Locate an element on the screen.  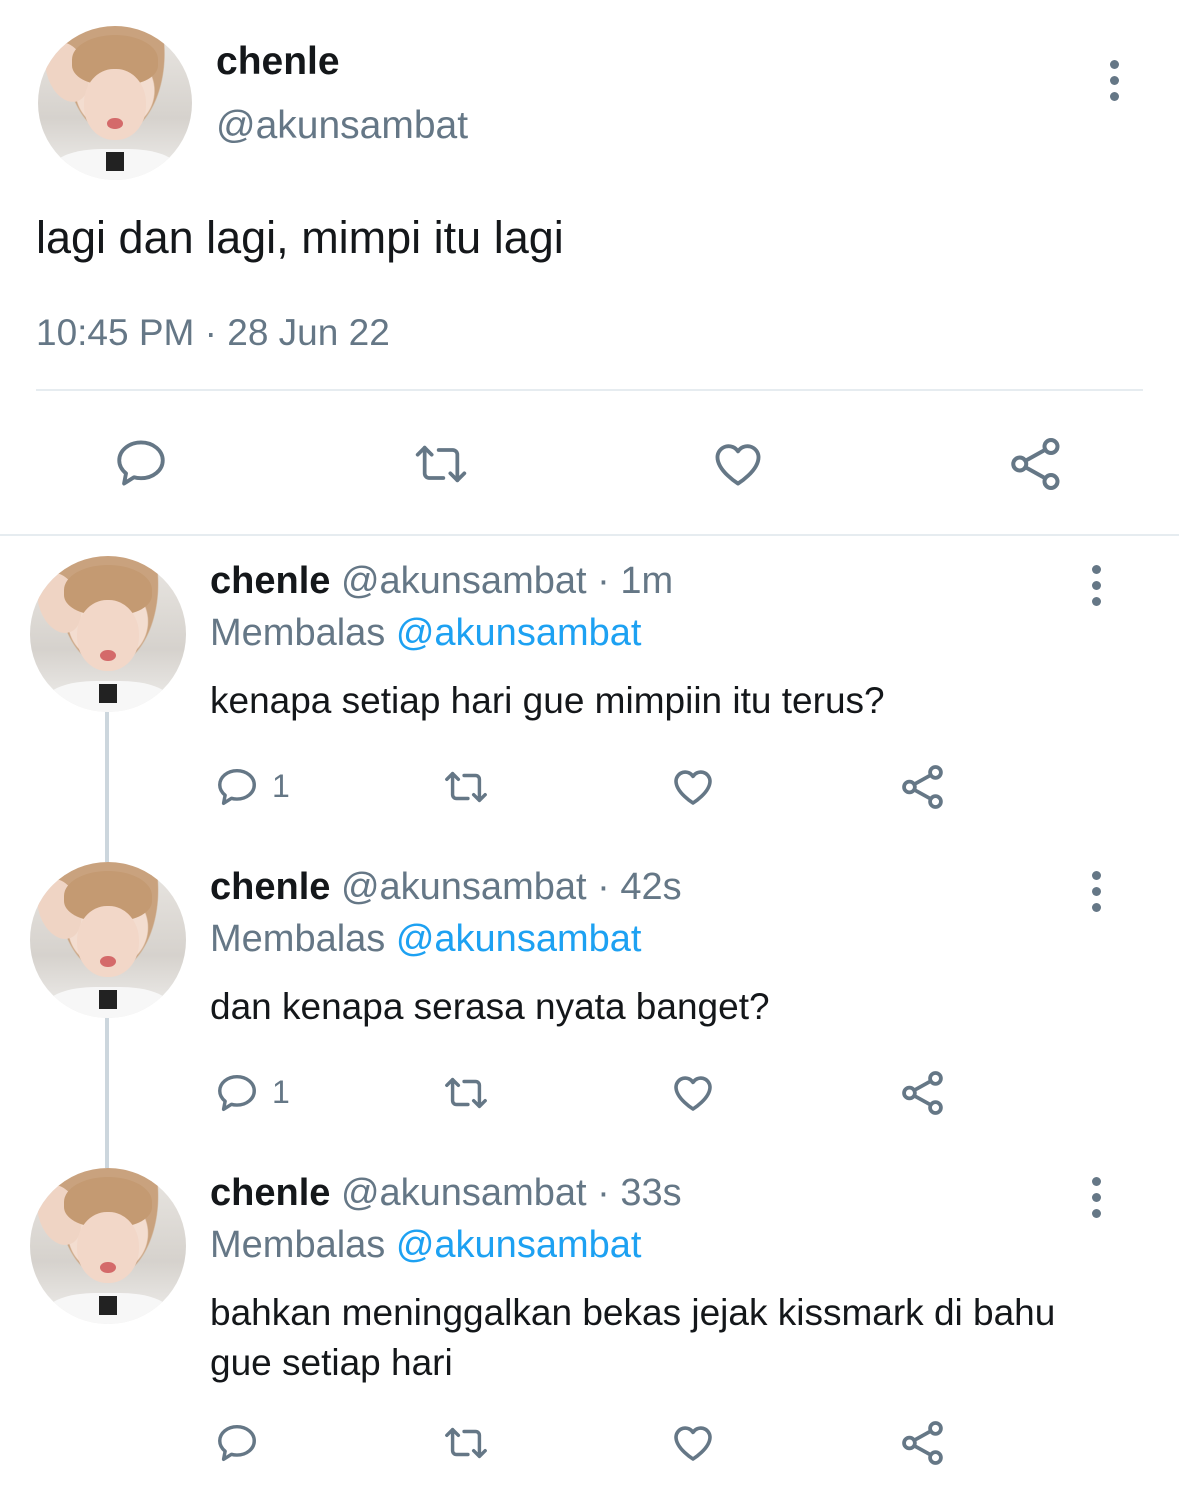
reply-meta: @akunsambat · 1m is located at coordinates (507, 581).